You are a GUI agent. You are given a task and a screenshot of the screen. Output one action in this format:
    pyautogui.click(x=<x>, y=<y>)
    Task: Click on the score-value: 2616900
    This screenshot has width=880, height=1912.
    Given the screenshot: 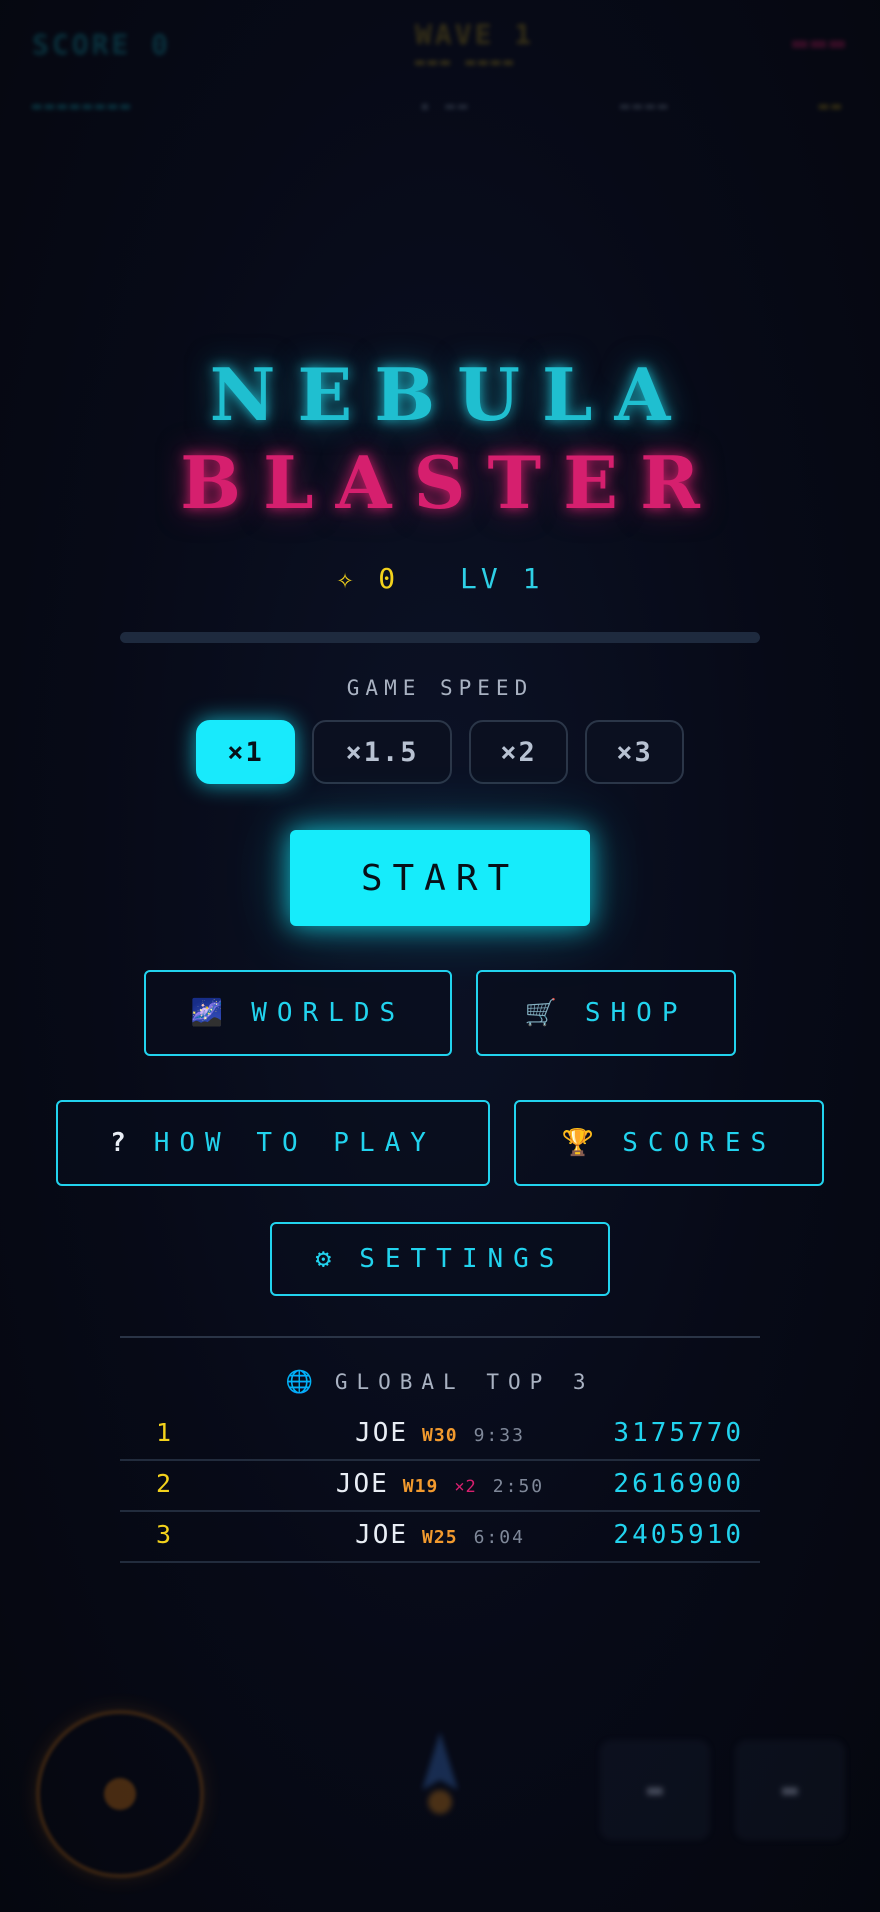 What is the action you would take?
    pyautogui.click(x=678, y=1484)
    